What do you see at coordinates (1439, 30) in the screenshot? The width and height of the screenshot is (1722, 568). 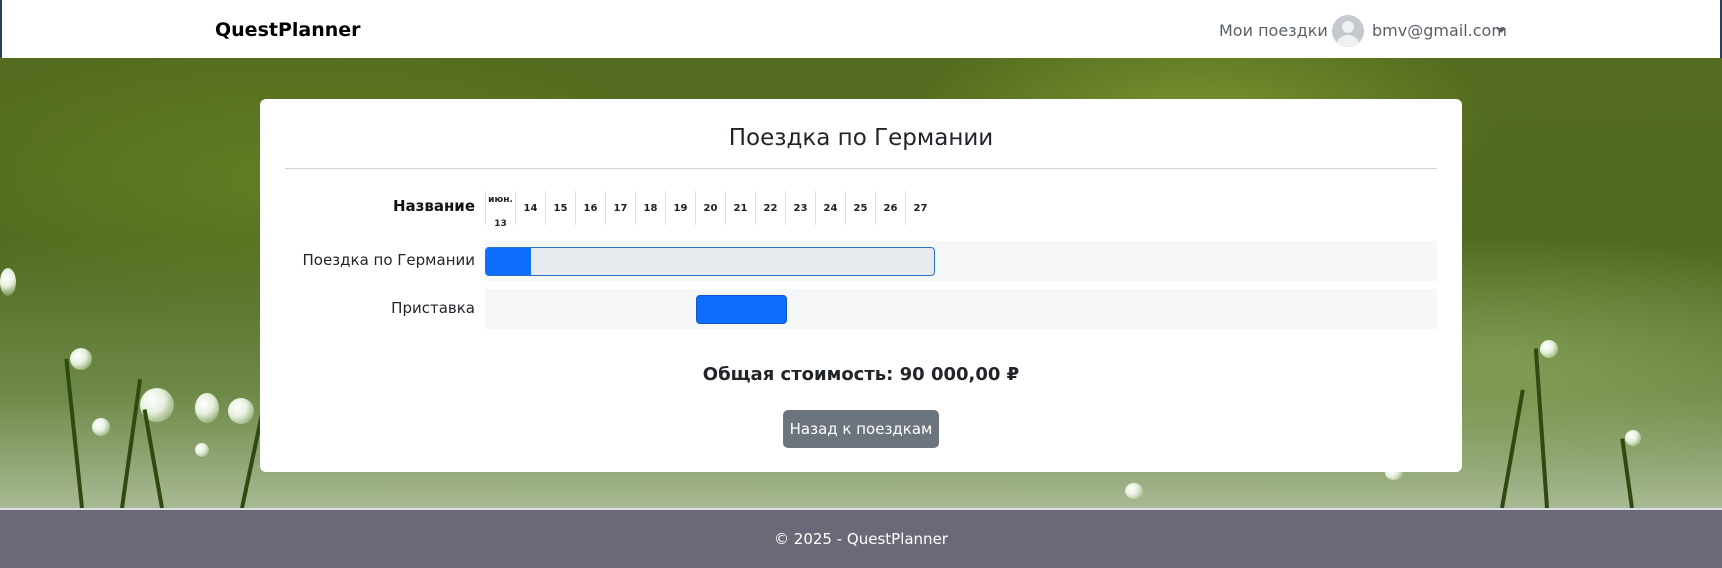 I see `user-menu-toggle: bmv@gmail.com` at bounding box center [1439, 30].